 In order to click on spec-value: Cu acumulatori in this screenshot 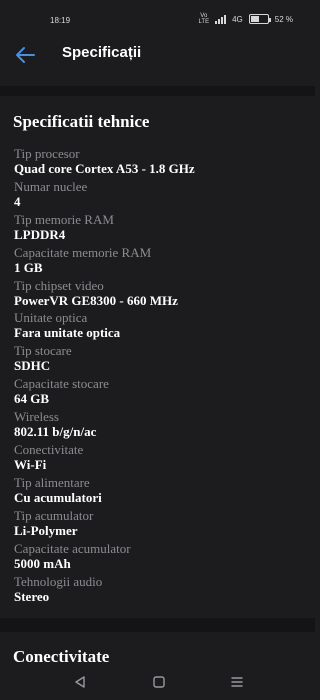, I will do `click(58, 497)`.